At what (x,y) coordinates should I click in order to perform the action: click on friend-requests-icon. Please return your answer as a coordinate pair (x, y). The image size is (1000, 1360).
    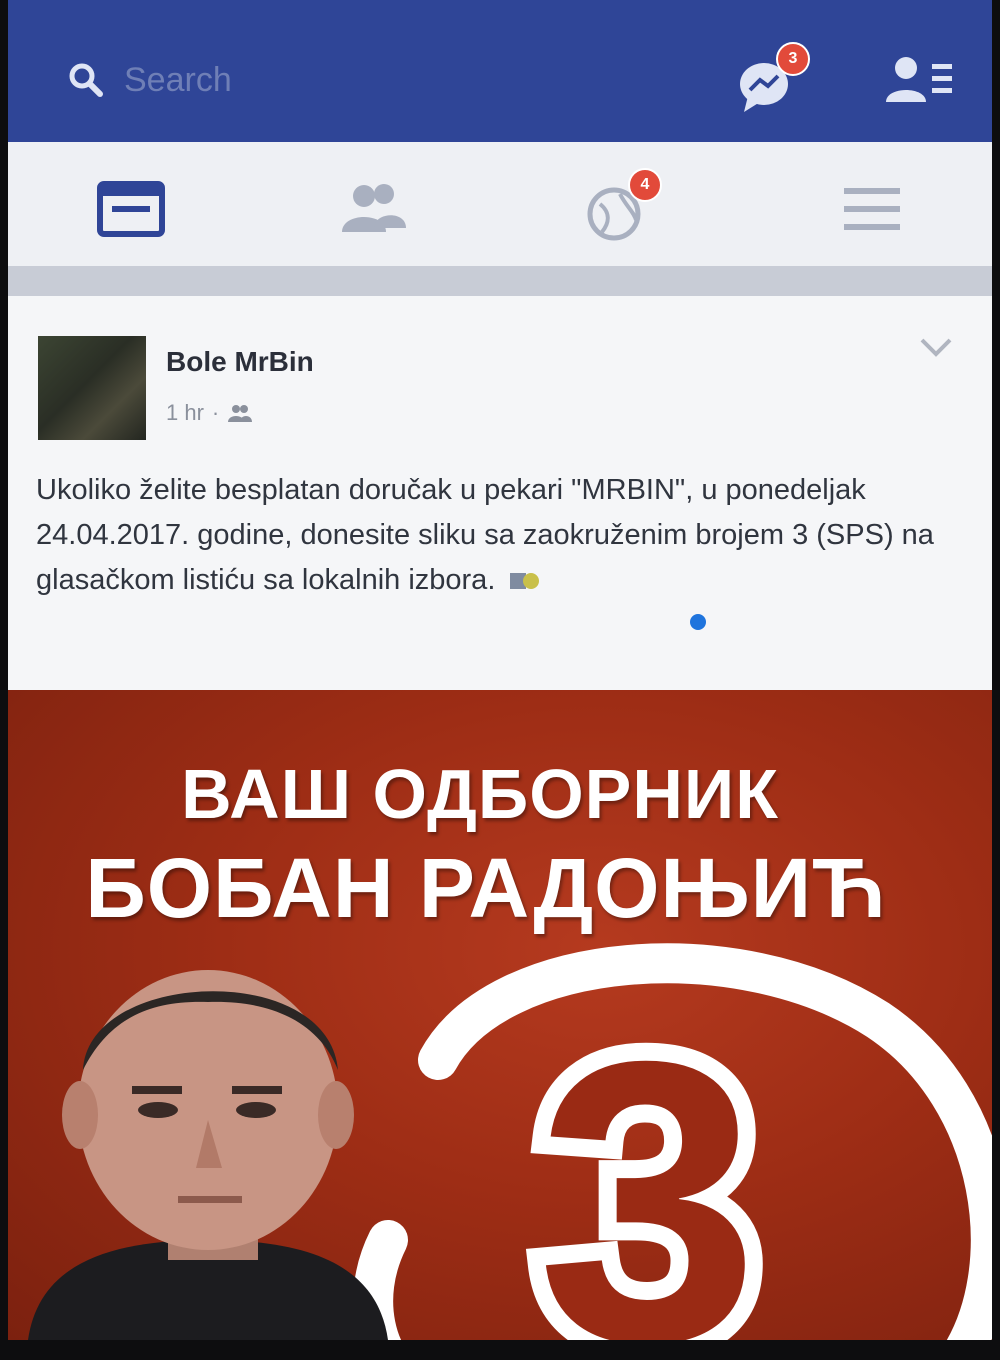
    Looking at the image, I should click on (919, 79).